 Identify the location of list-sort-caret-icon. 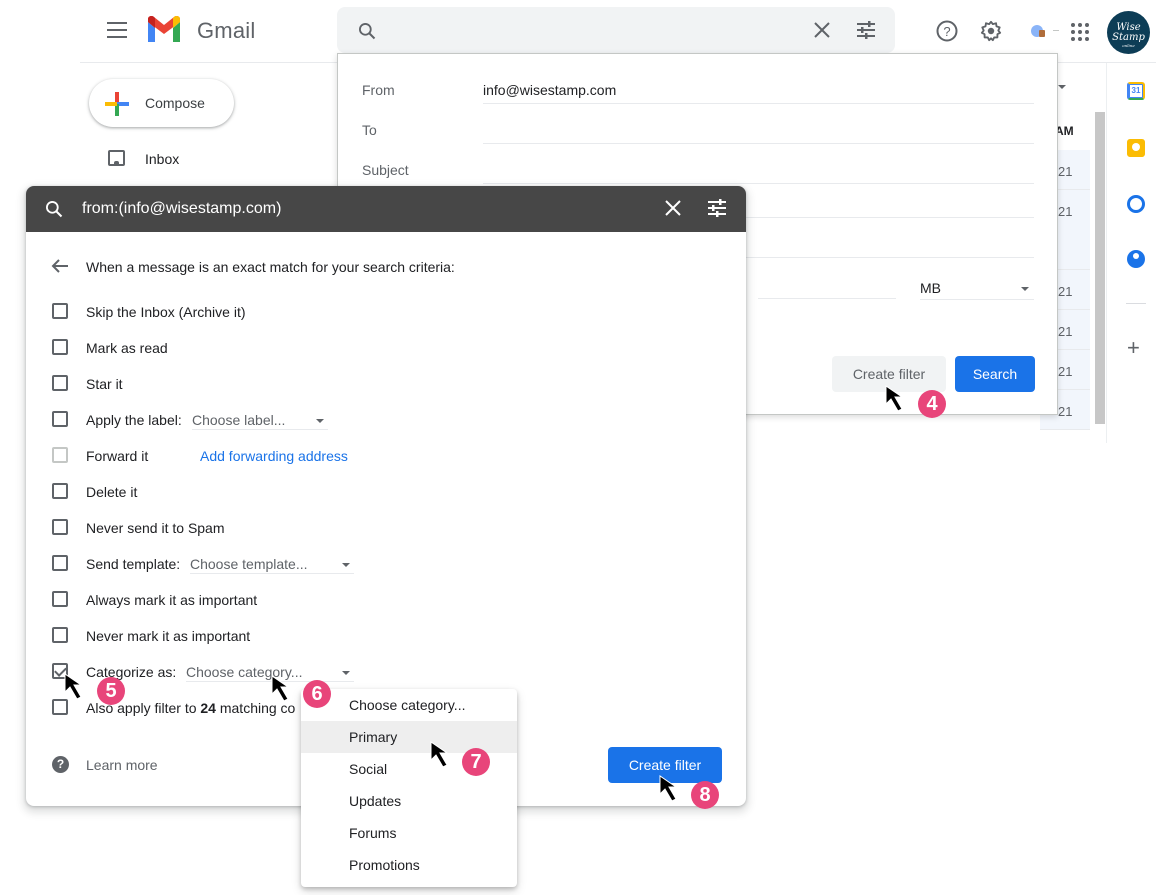
(1062, 87).